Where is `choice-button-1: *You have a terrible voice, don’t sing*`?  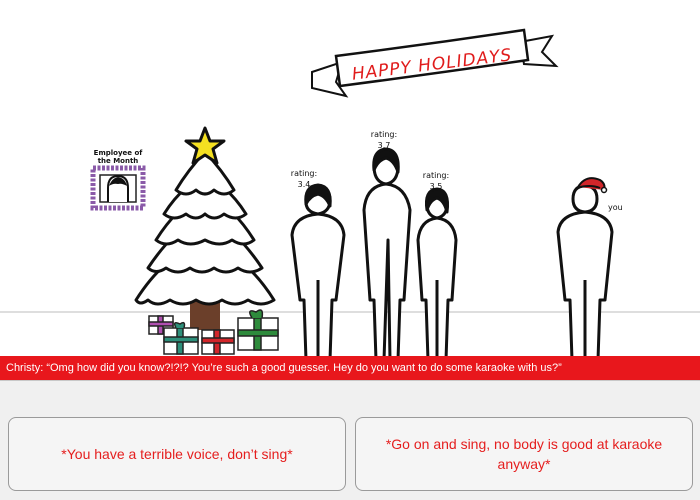
choice-button-1: *You have a terrible voice, don’t sing* is located at coordinates (177, 454).